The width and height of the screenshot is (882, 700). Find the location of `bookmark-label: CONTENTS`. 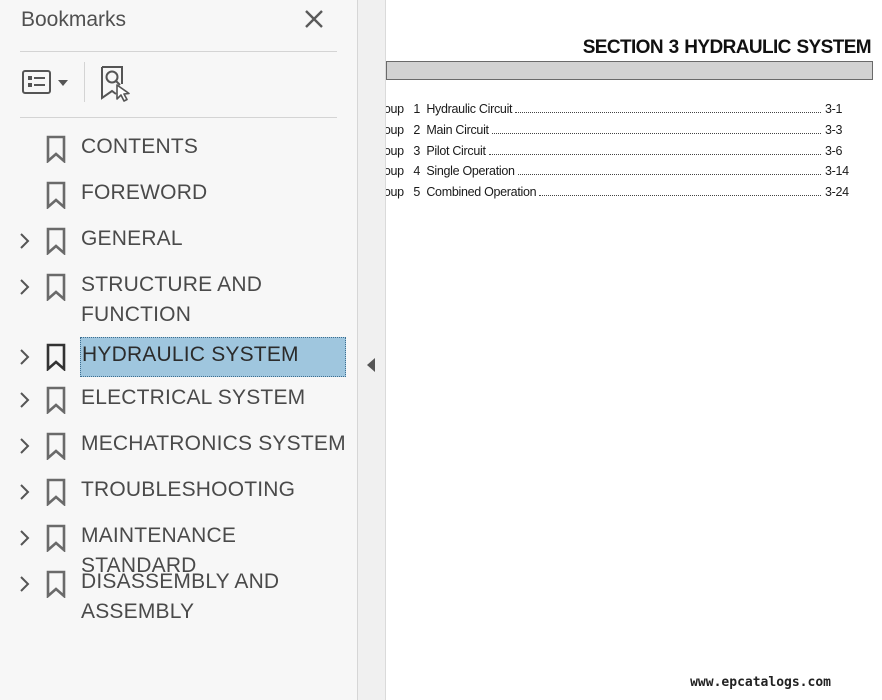

bookmark-label: CONTENTS is located at coordinates (140, 146).